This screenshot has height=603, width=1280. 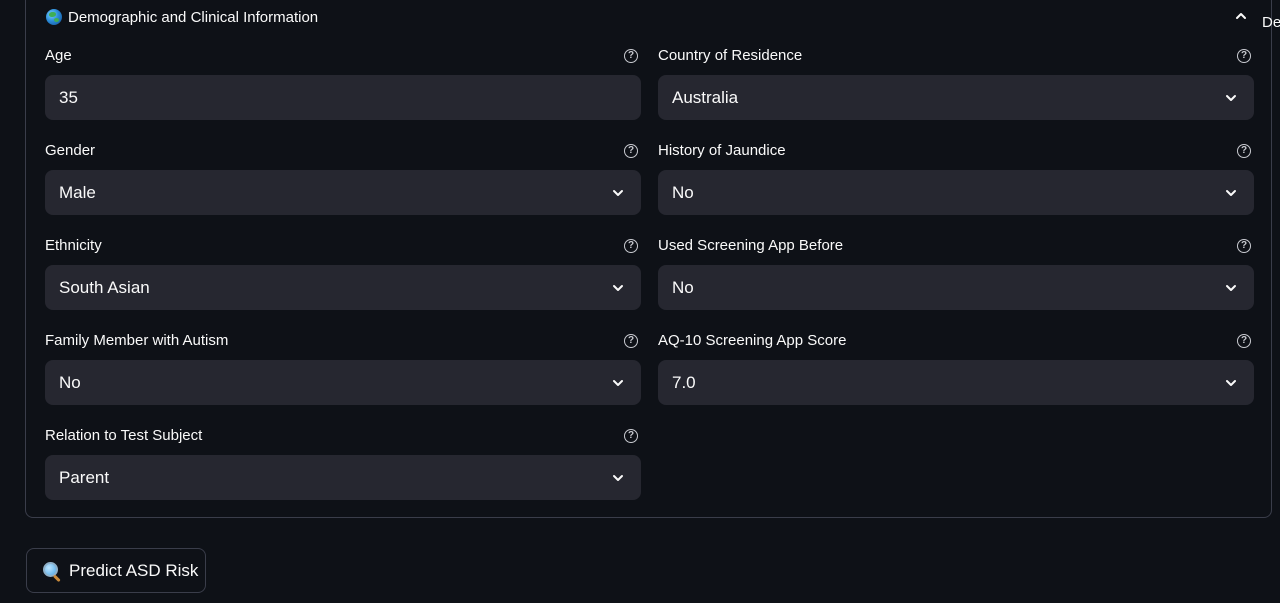 I want to click on ethnicity-select: South Asian, so click(x=343, y=287).